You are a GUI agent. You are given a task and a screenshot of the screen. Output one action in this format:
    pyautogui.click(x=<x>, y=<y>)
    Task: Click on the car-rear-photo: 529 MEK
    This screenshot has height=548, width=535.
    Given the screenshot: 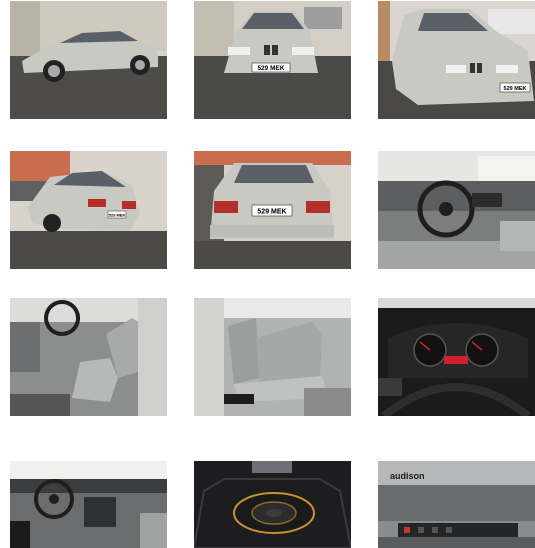 What is the action you would take?
    pyautogui.click(x=272, y=210)
    